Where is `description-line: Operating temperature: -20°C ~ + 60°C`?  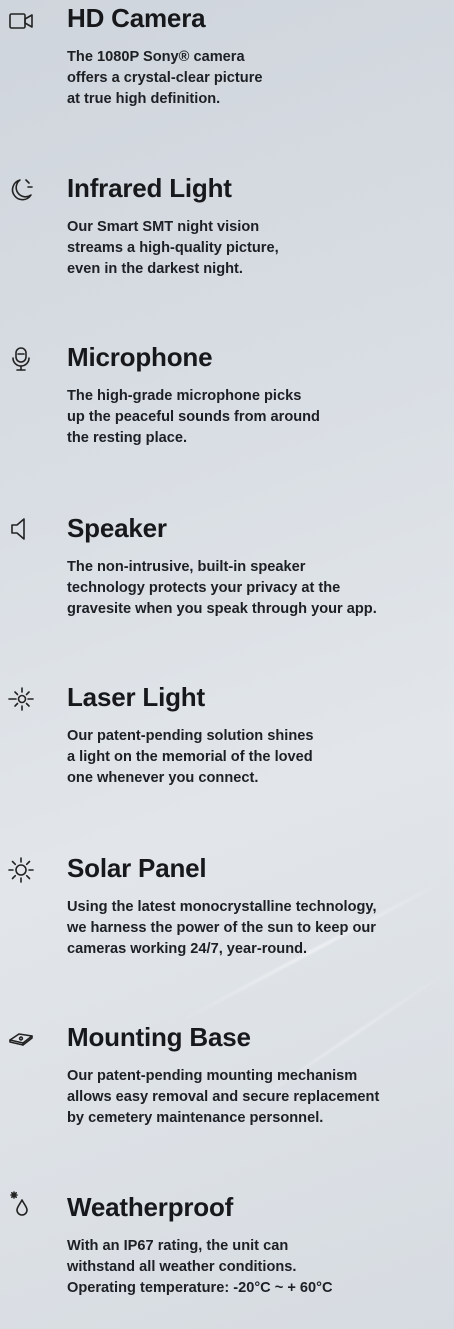 description-line: Operating temperature: -20°C ~ + 60°C is located at coordinates (200, 1288).